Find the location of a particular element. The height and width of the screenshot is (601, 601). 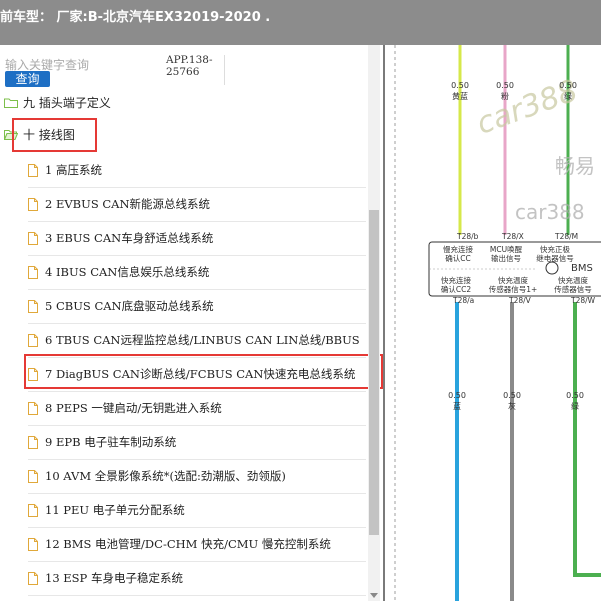

tree-item: 2 EVBUS CAN新能源总线系统 is located at coordinates (197, 204).